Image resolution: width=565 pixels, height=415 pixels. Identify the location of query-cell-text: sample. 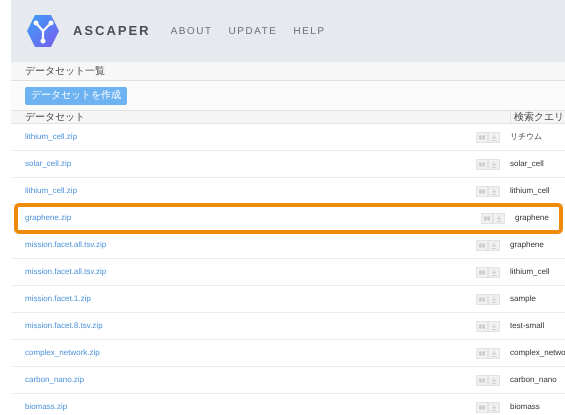
(523, 299).